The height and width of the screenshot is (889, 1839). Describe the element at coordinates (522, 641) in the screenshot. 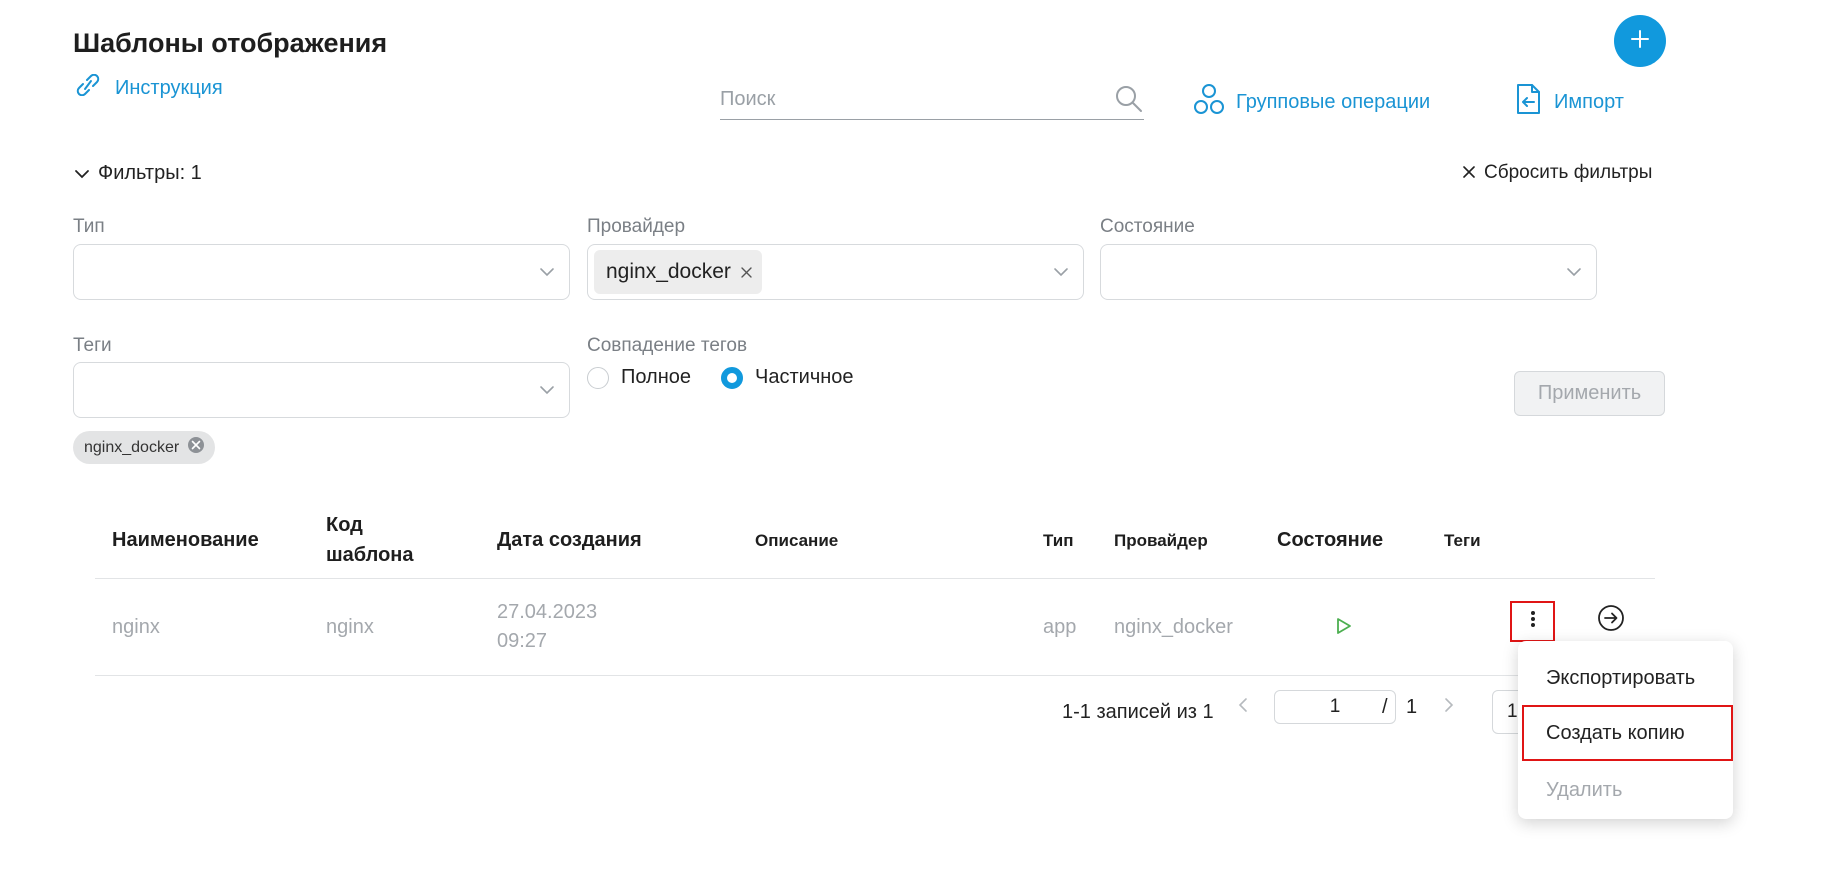

I see `row-time: 09:27` at that location.